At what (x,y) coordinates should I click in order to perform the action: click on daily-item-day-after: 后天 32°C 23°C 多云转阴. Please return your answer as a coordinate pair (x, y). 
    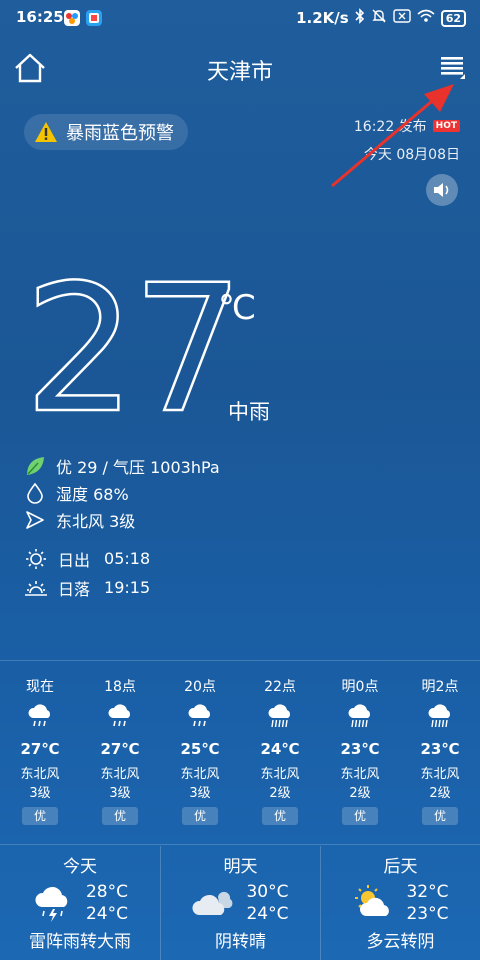
    Looking at the image, I should click on (400, 903).